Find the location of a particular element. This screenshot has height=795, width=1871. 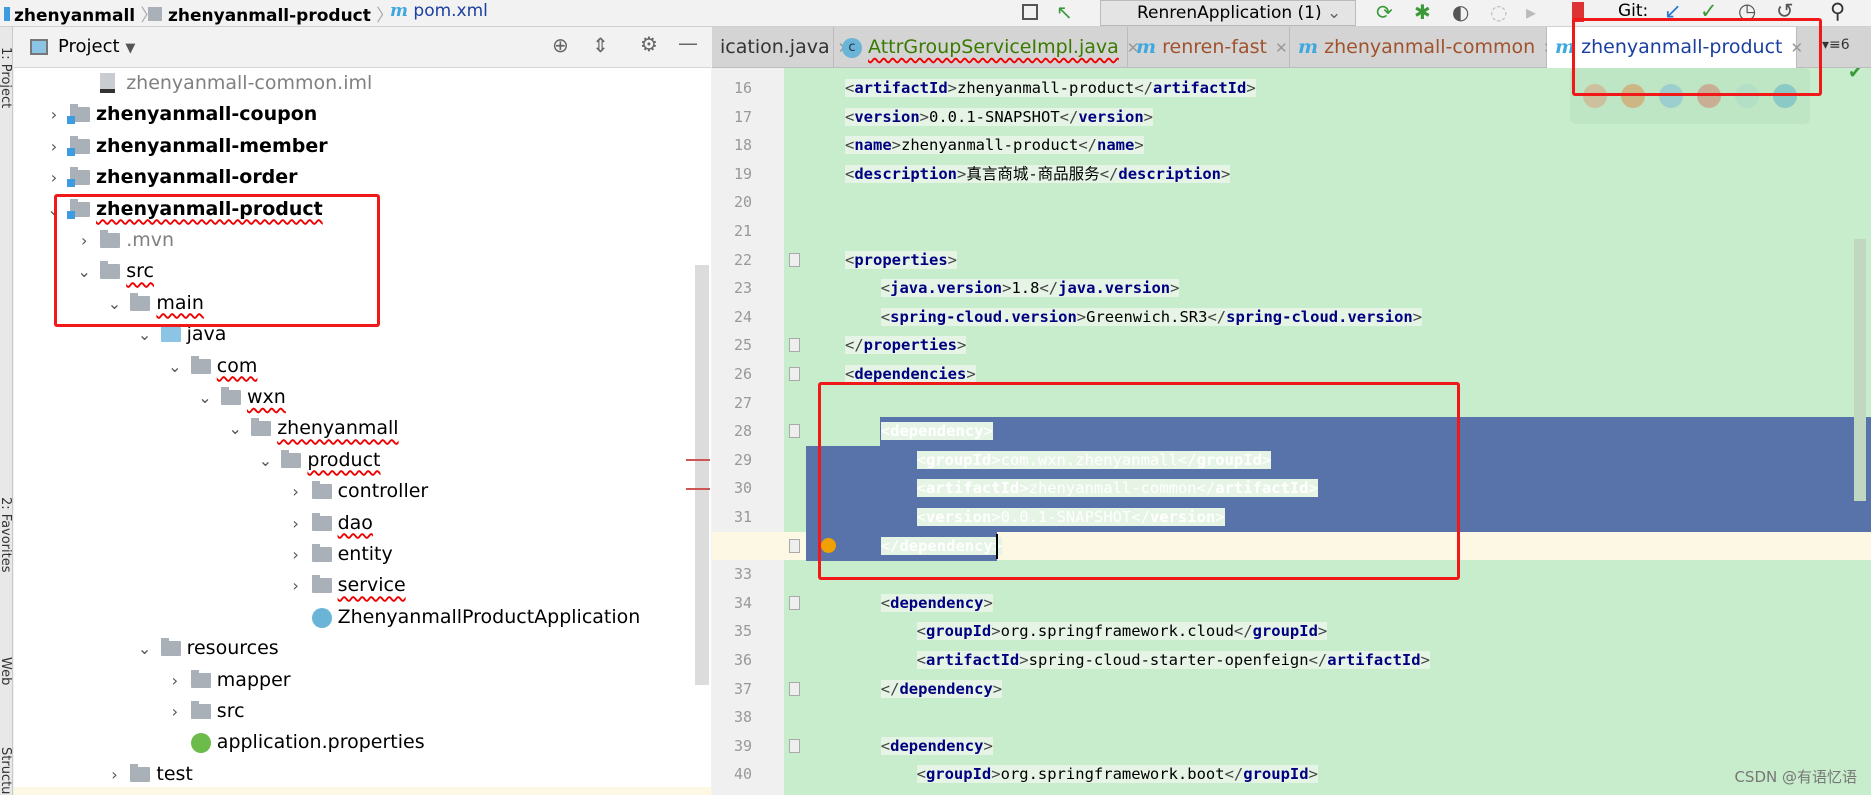

tree-item: › mapper is located at coordinates (354, 680).